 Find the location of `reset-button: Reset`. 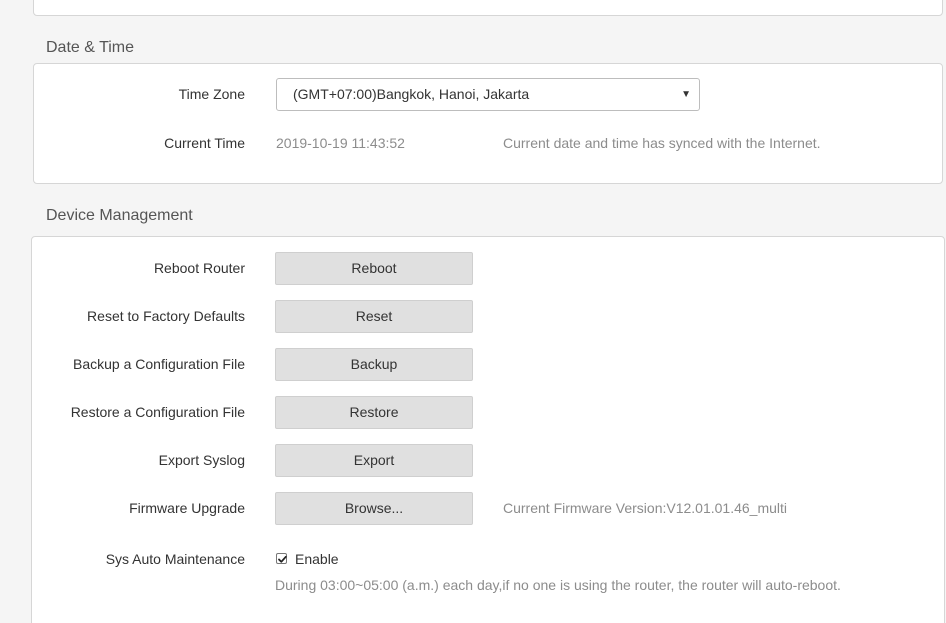

reset-button: Reset is located at coordinates (374, 316).